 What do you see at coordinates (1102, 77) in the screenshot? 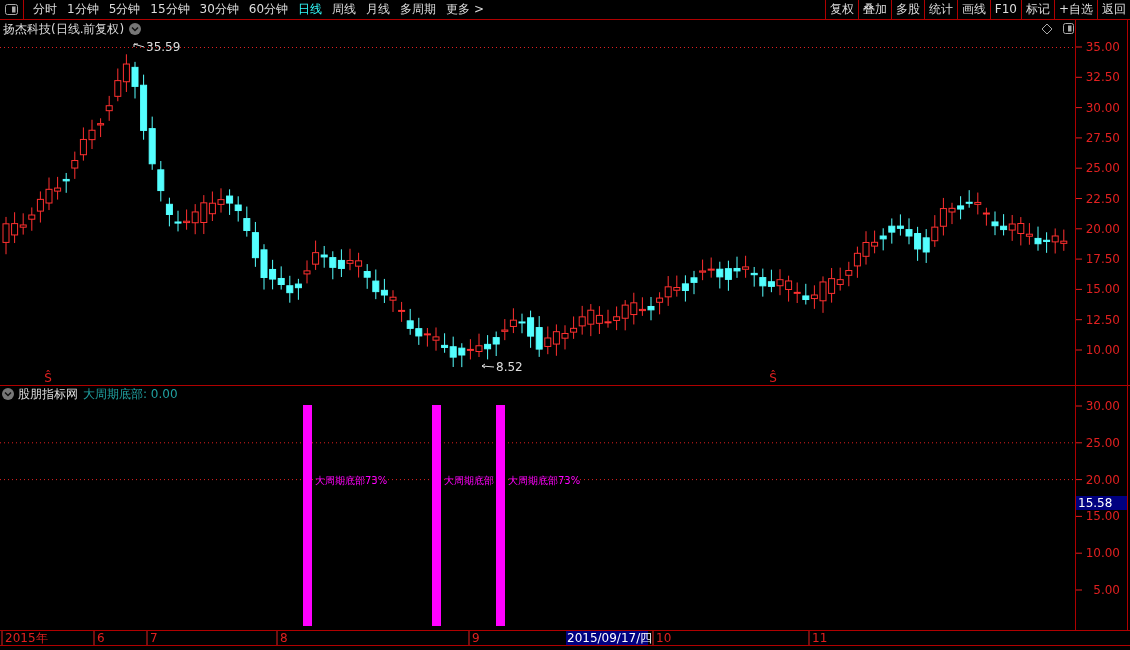
I see `axis-label: 32.50` at bounding box center [1102, 77].